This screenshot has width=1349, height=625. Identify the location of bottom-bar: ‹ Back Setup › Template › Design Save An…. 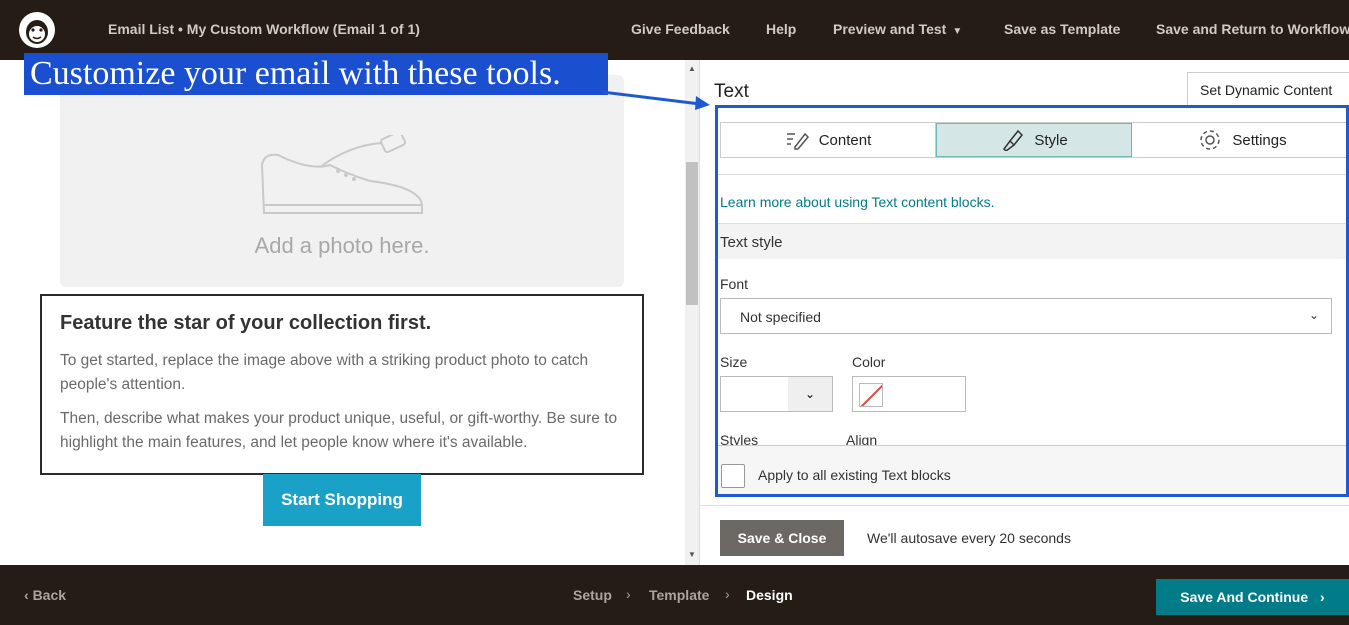
(674, 595).